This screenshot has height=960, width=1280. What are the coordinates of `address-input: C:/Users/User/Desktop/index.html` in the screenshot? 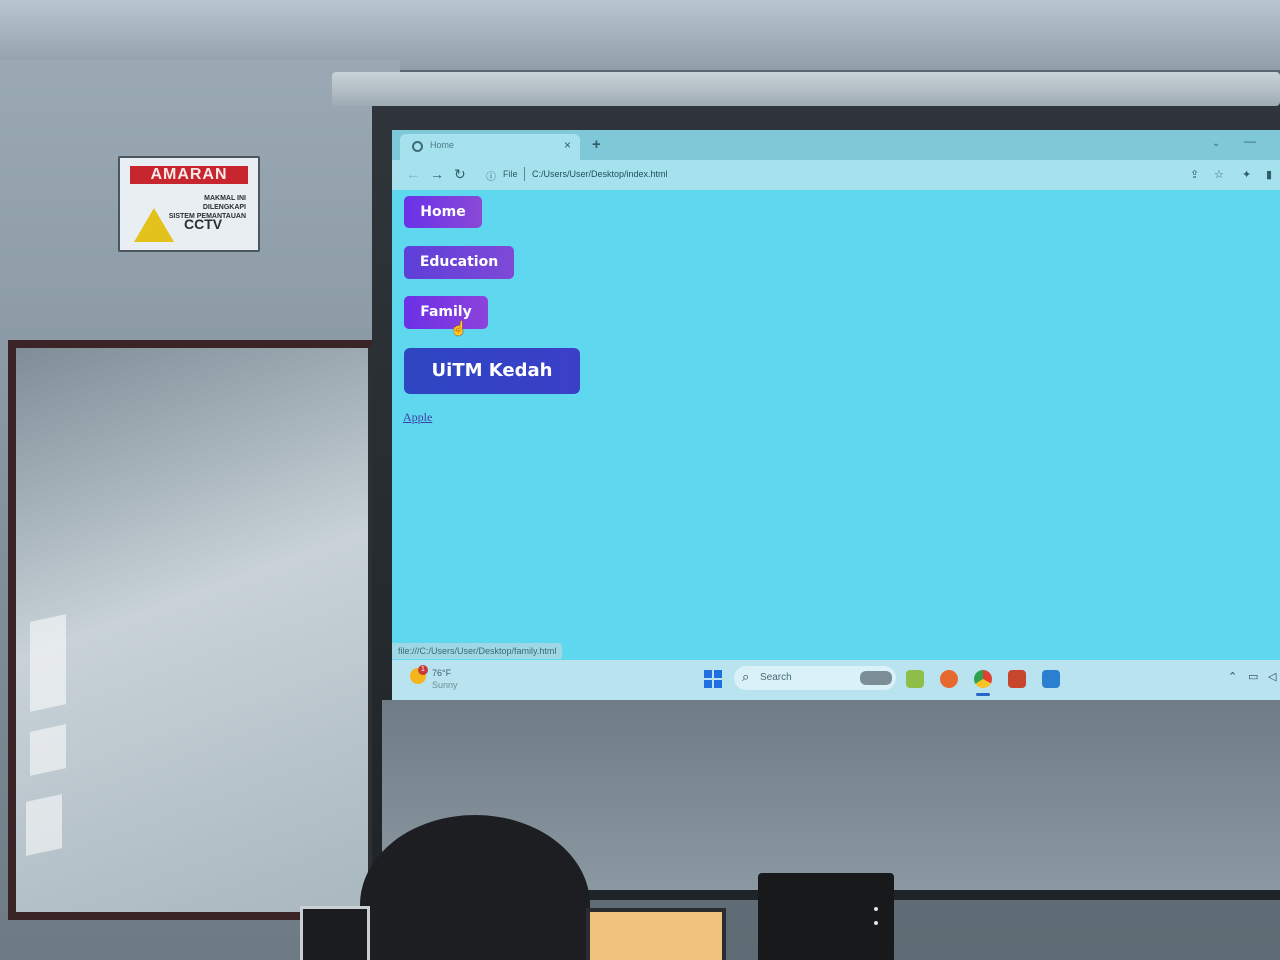 It's located at (600, 174).